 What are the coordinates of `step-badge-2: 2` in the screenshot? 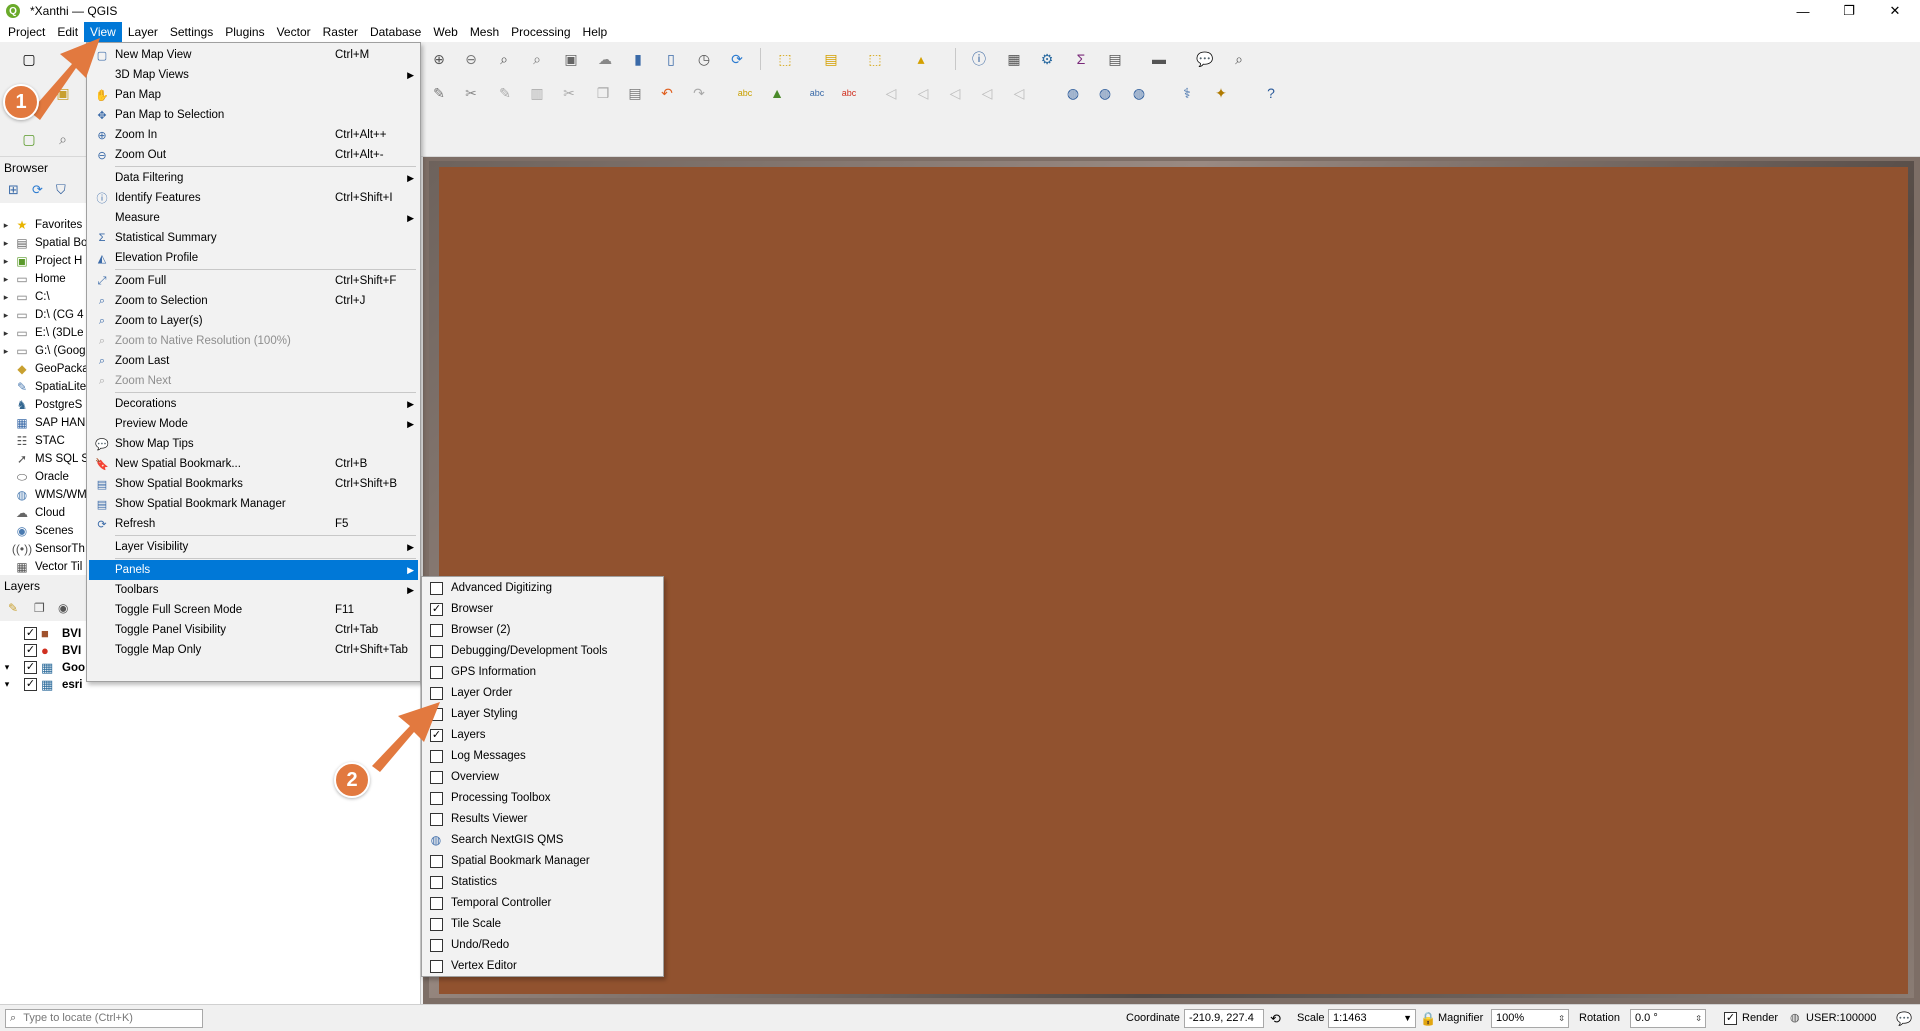 It's located at (352, 780).